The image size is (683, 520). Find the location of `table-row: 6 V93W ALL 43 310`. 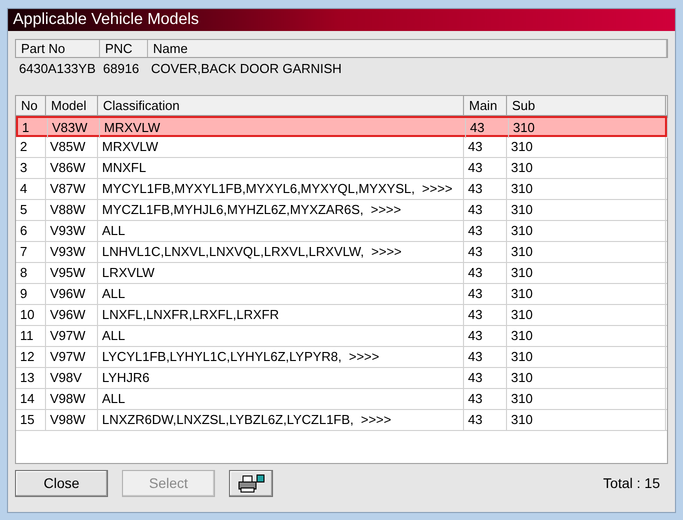

table-row: 6 V93W ALL 43 310 is located at coordinates (341, 231).